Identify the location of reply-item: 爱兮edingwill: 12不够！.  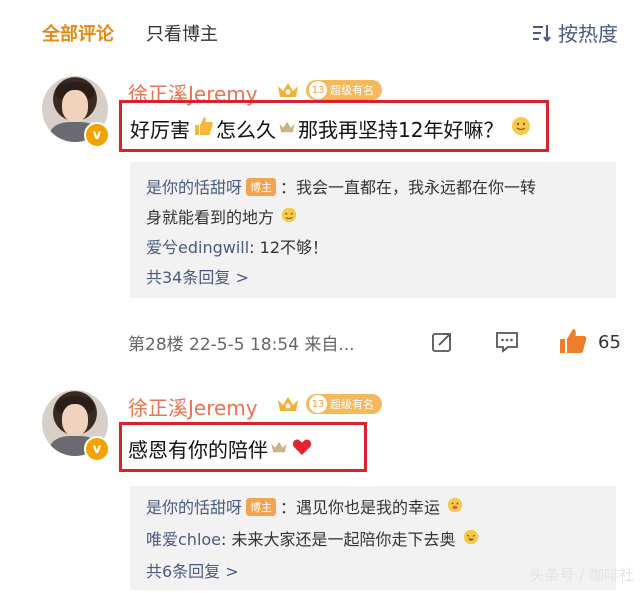
(237, 246).